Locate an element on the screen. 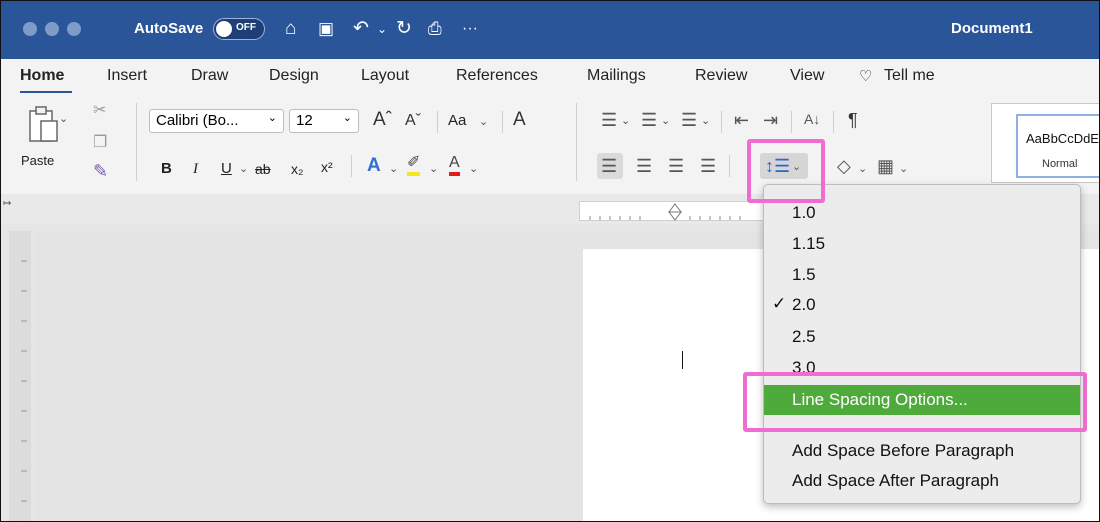 The image size is (1100, 522). font-size-dropdown: 12 ⌄ is located at coordinates (324, 121).